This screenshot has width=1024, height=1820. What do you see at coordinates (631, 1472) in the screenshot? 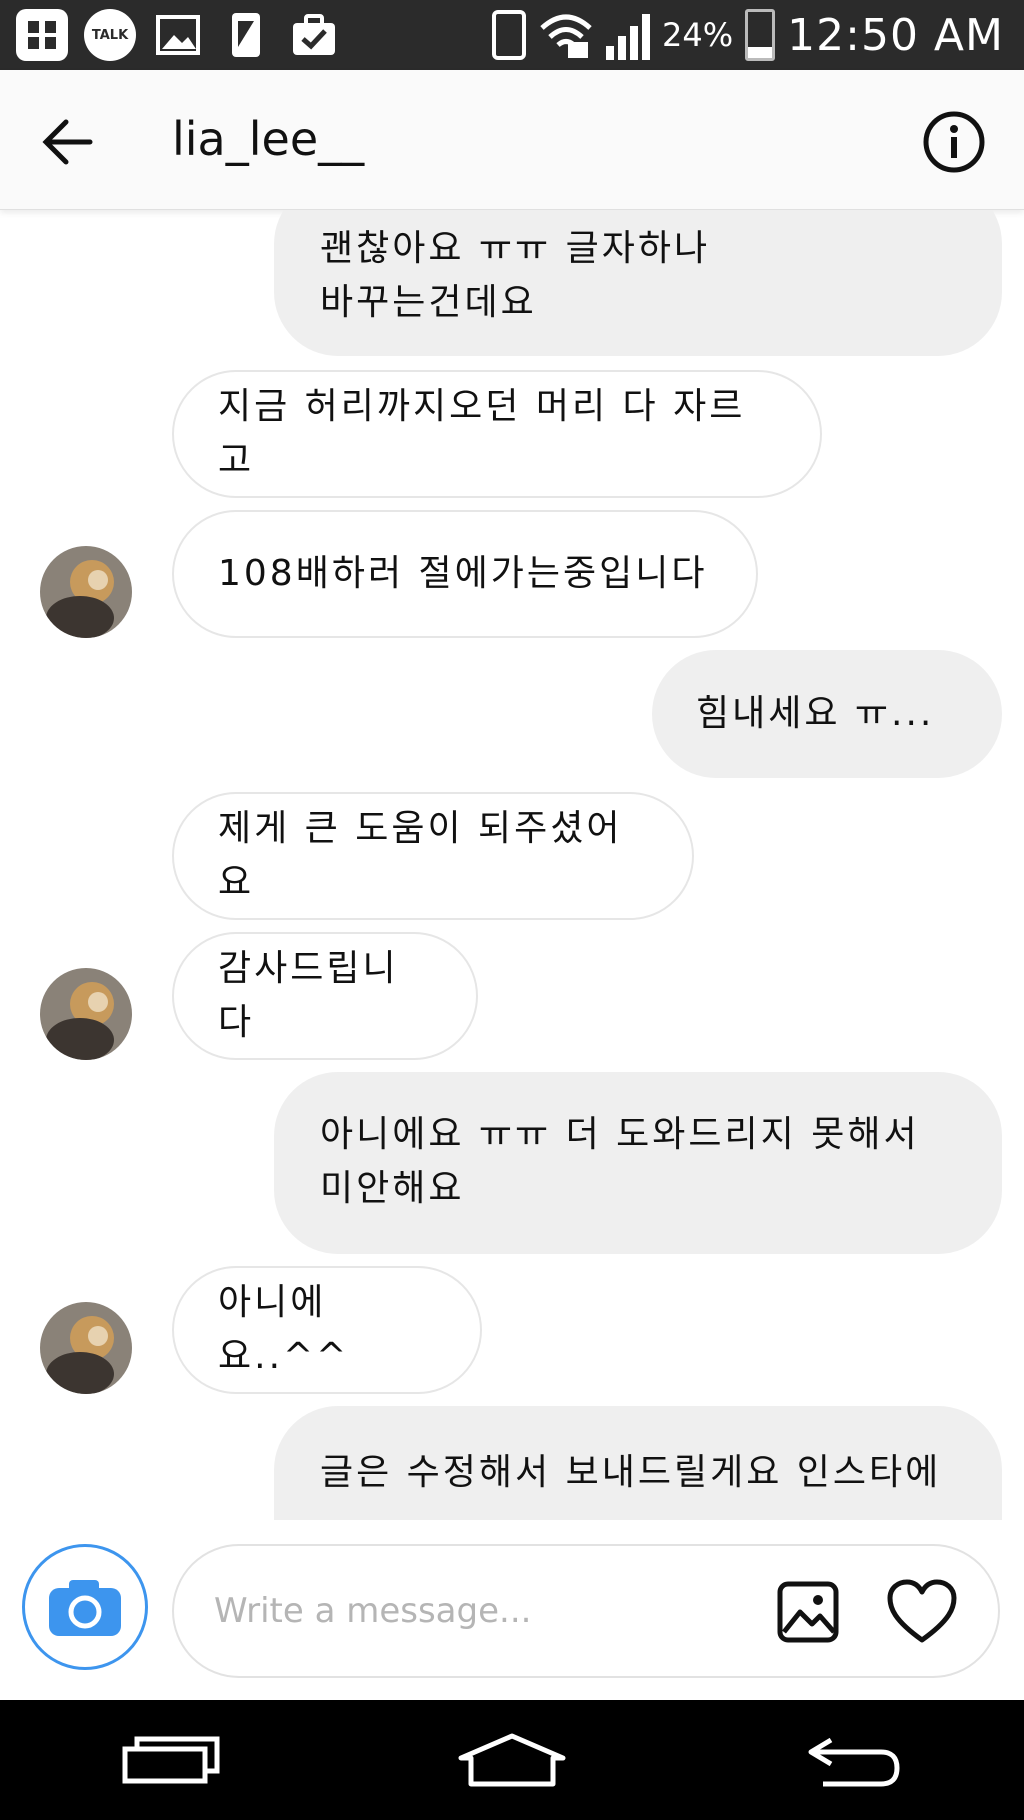
I see `message-line: 글은 수정해서 보내드릴게요 인스타에` at bounding box center [631, 1472].